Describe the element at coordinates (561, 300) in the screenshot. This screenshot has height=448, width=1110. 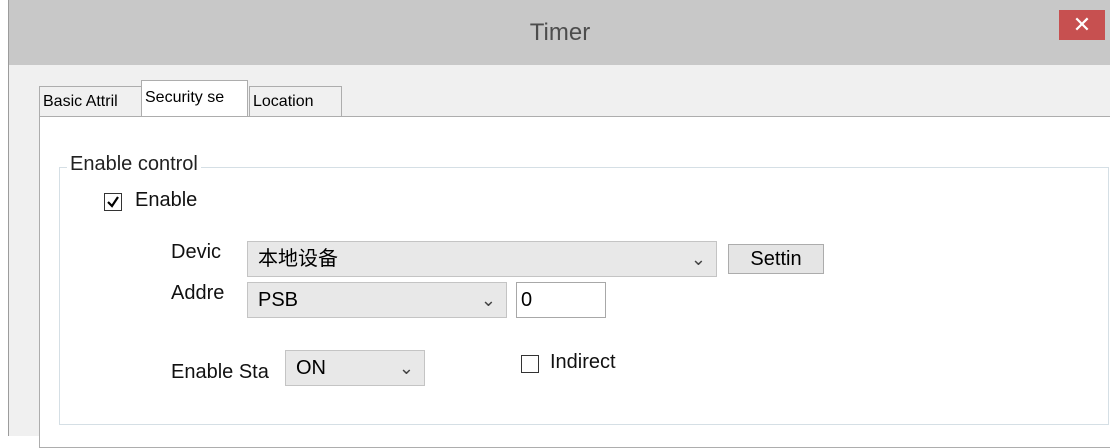
I see `address-number-input: 0` at that location.